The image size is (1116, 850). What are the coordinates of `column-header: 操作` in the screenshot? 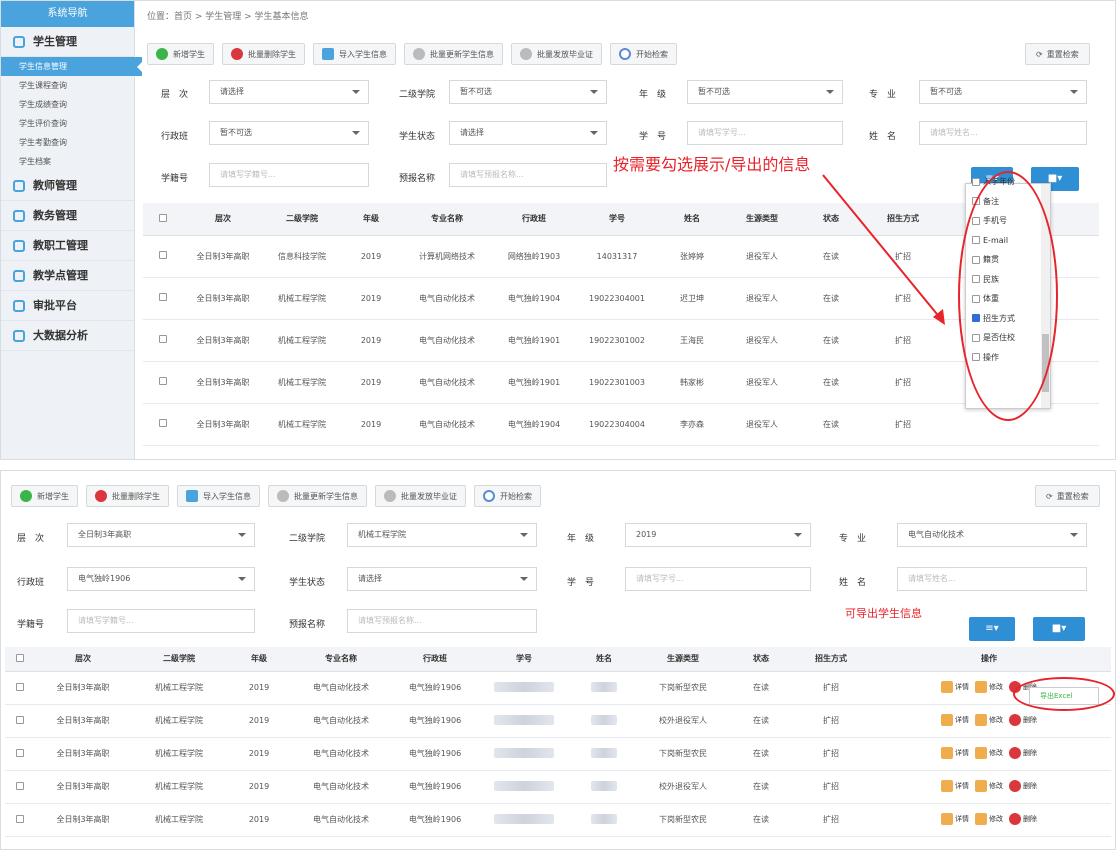 It's located at (989, 659).